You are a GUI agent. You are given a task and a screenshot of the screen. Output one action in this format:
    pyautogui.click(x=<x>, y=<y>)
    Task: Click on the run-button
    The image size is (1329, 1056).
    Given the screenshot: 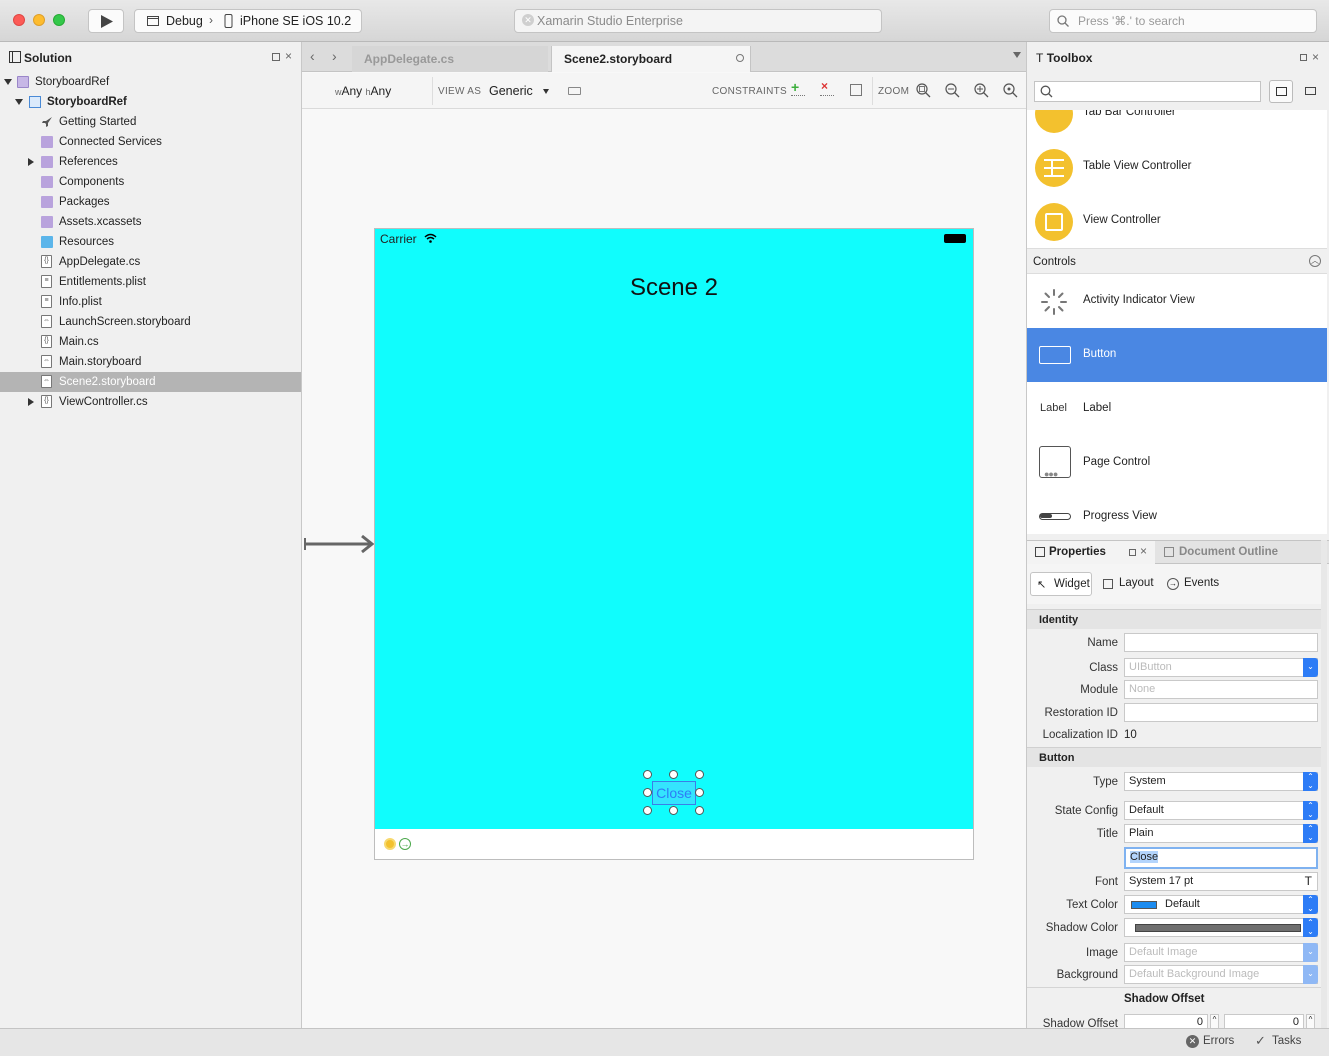 What is the action you would take?
    pyautogui.click(x=106, y=21)
    